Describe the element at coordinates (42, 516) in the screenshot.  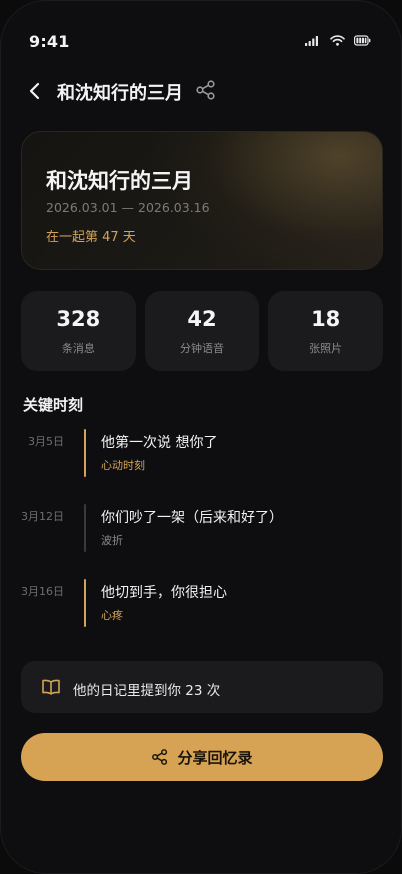
I see `moment-date: 3月12日` at that location.